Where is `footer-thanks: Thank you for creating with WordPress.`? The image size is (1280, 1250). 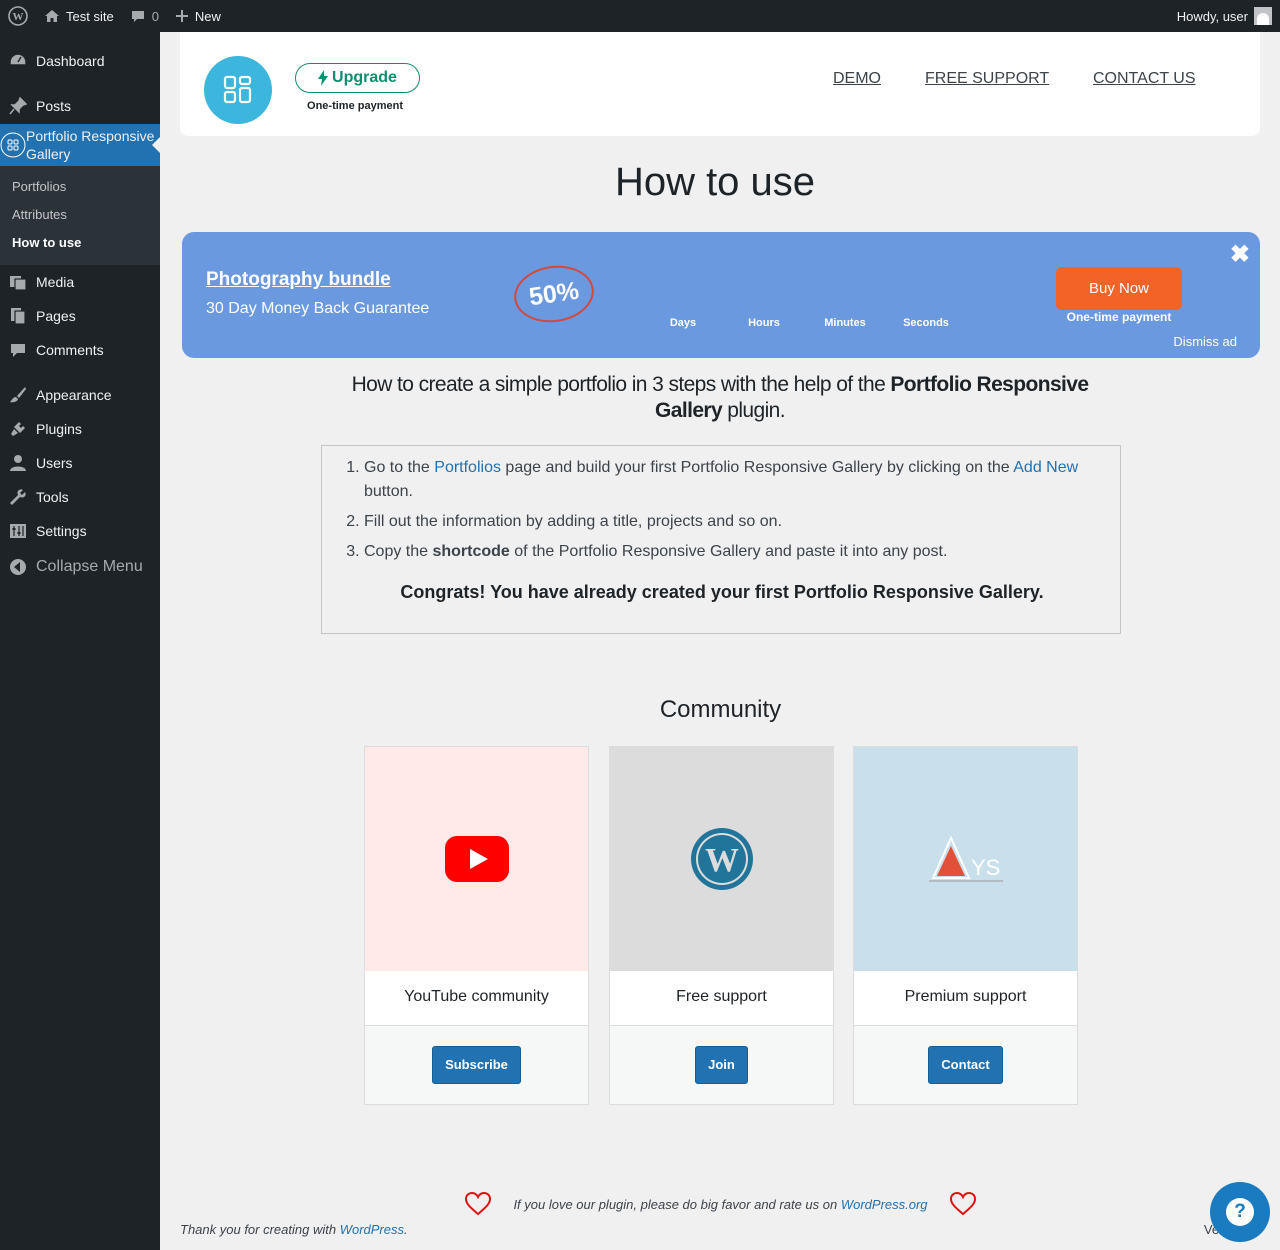
footer-thanks: Thank you for creating with WordPress. is located at coordinates (294, 1229).